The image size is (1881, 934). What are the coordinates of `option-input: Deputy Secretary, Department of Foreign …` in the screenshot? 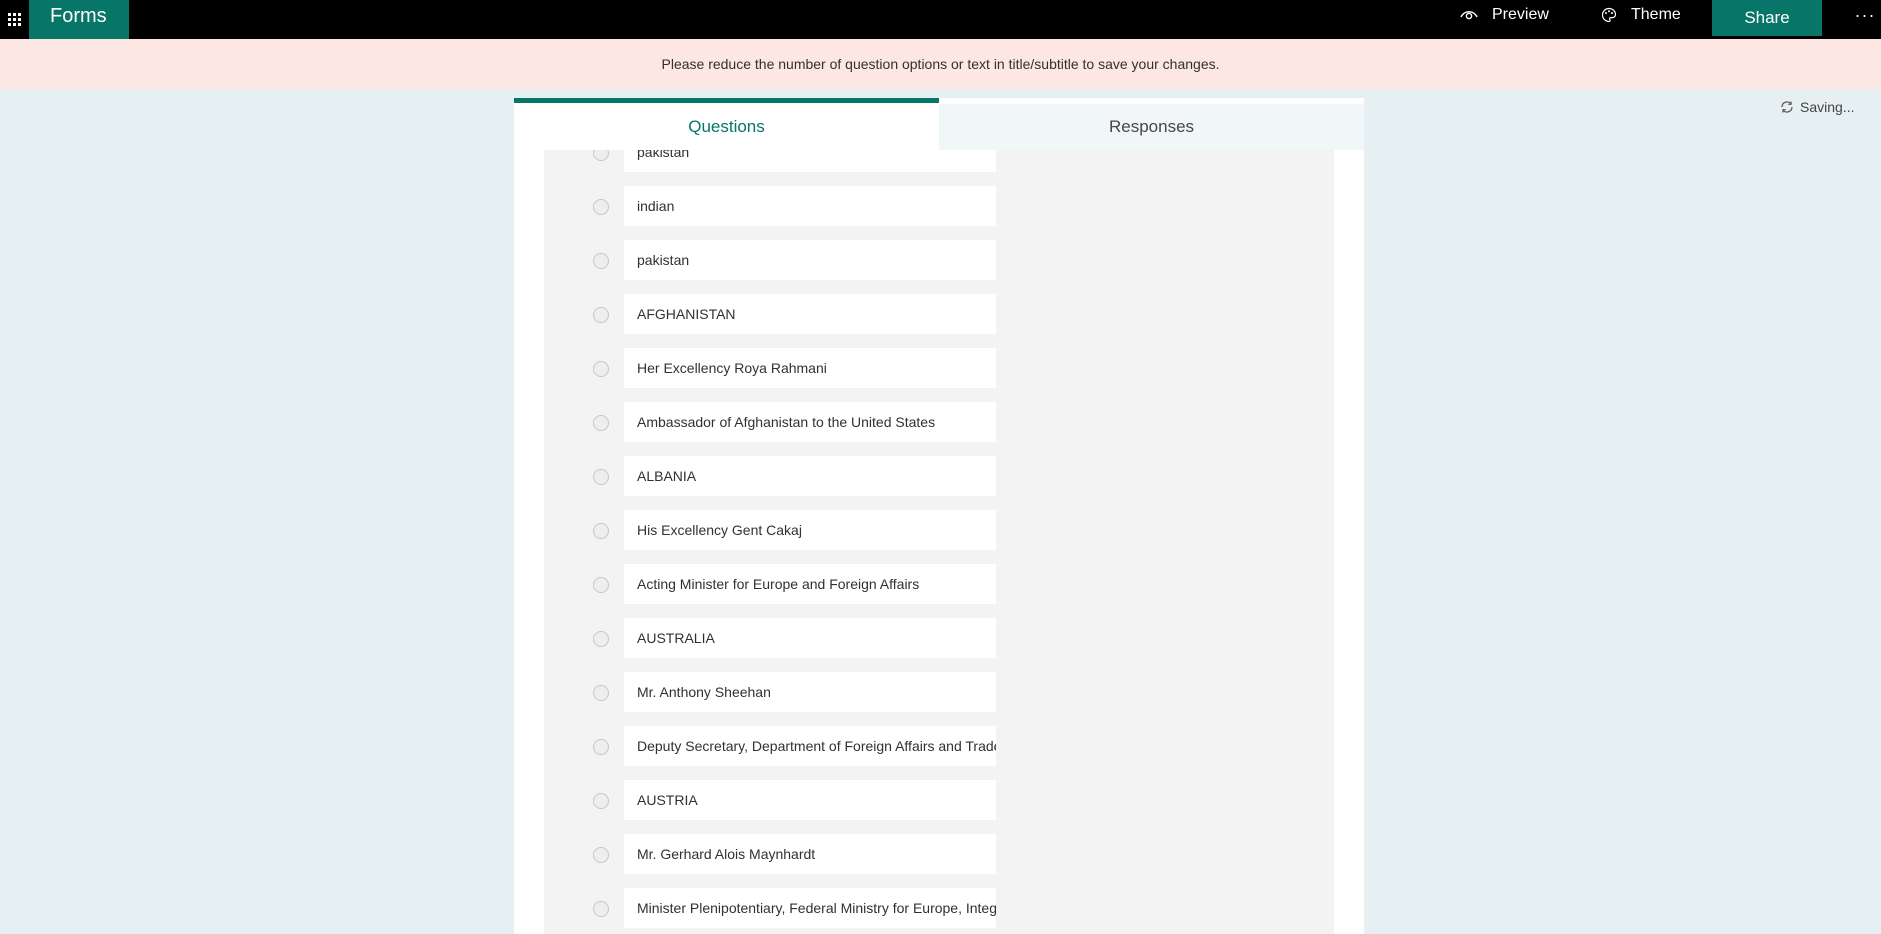 It's located at (810, 746).